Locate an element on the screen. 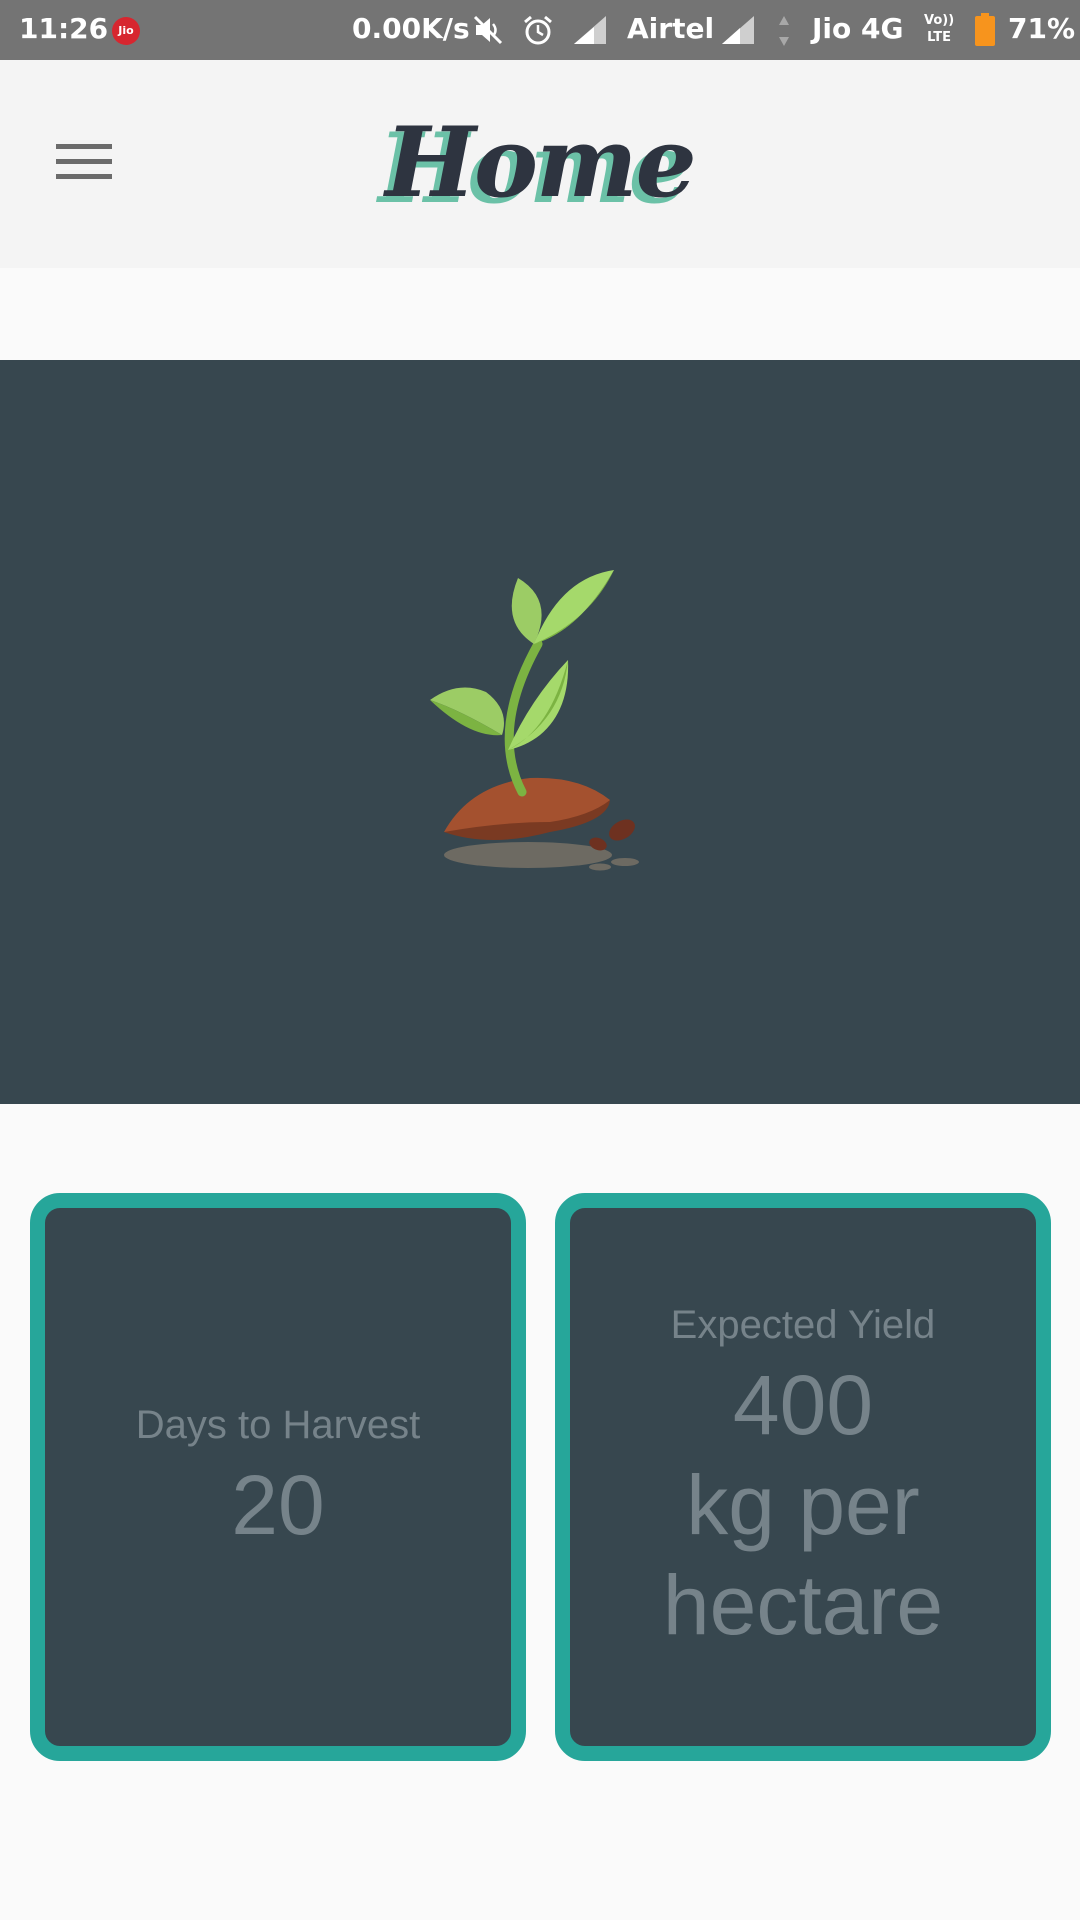 Image resolution: width=1080 pixels, height=1920 pixels. volte-label-bottom: LTE is located at coordinates (939, 37).